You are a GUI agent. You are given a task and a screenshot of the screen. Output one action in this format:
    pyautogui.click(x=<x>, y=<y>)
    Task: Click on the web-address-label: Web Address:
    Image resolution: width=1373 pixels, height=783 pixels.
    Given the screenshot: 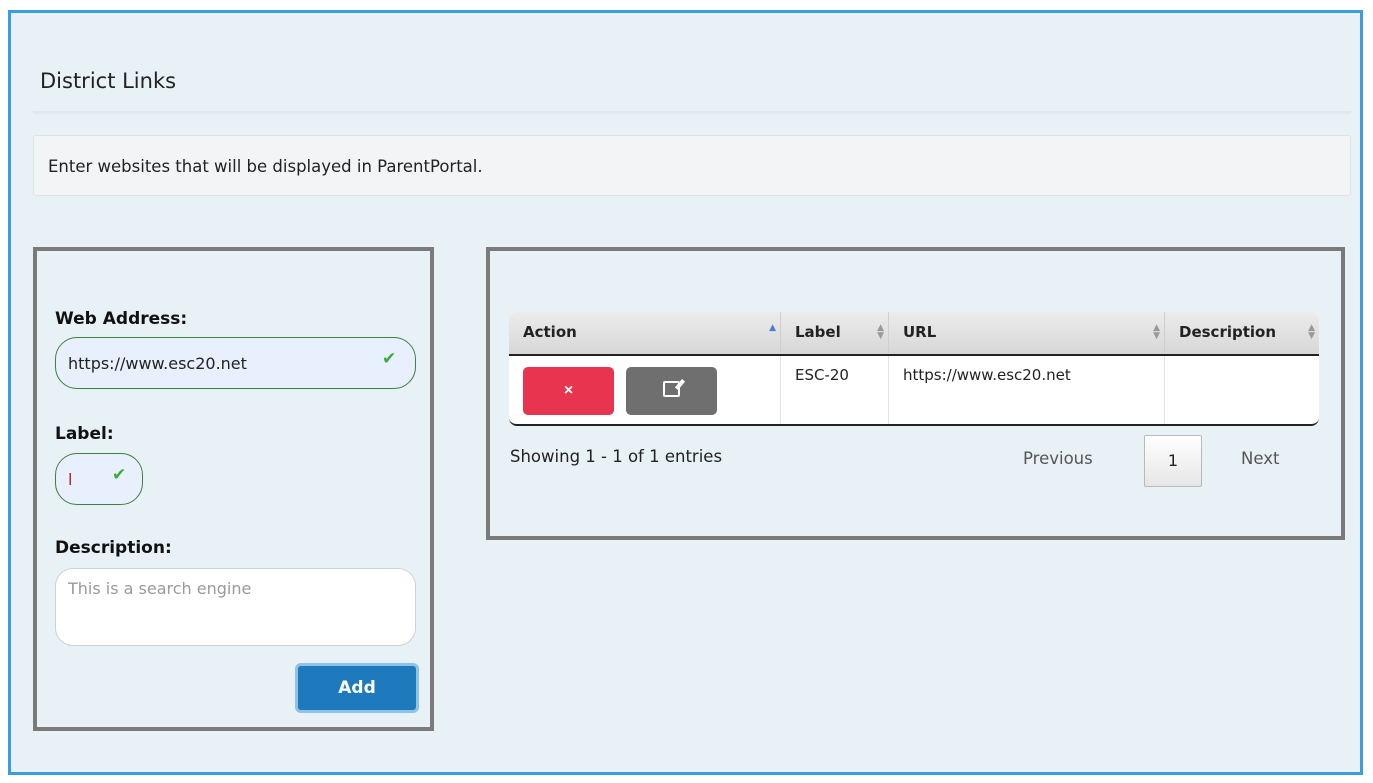 What is the action you would take?
    pyautogui.click(x=121, y=319)
    